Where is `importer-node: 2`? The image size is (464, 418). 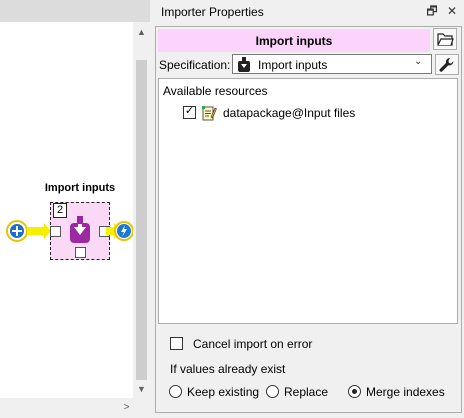 importer-node: 2 is located at coordinates (80, 231).